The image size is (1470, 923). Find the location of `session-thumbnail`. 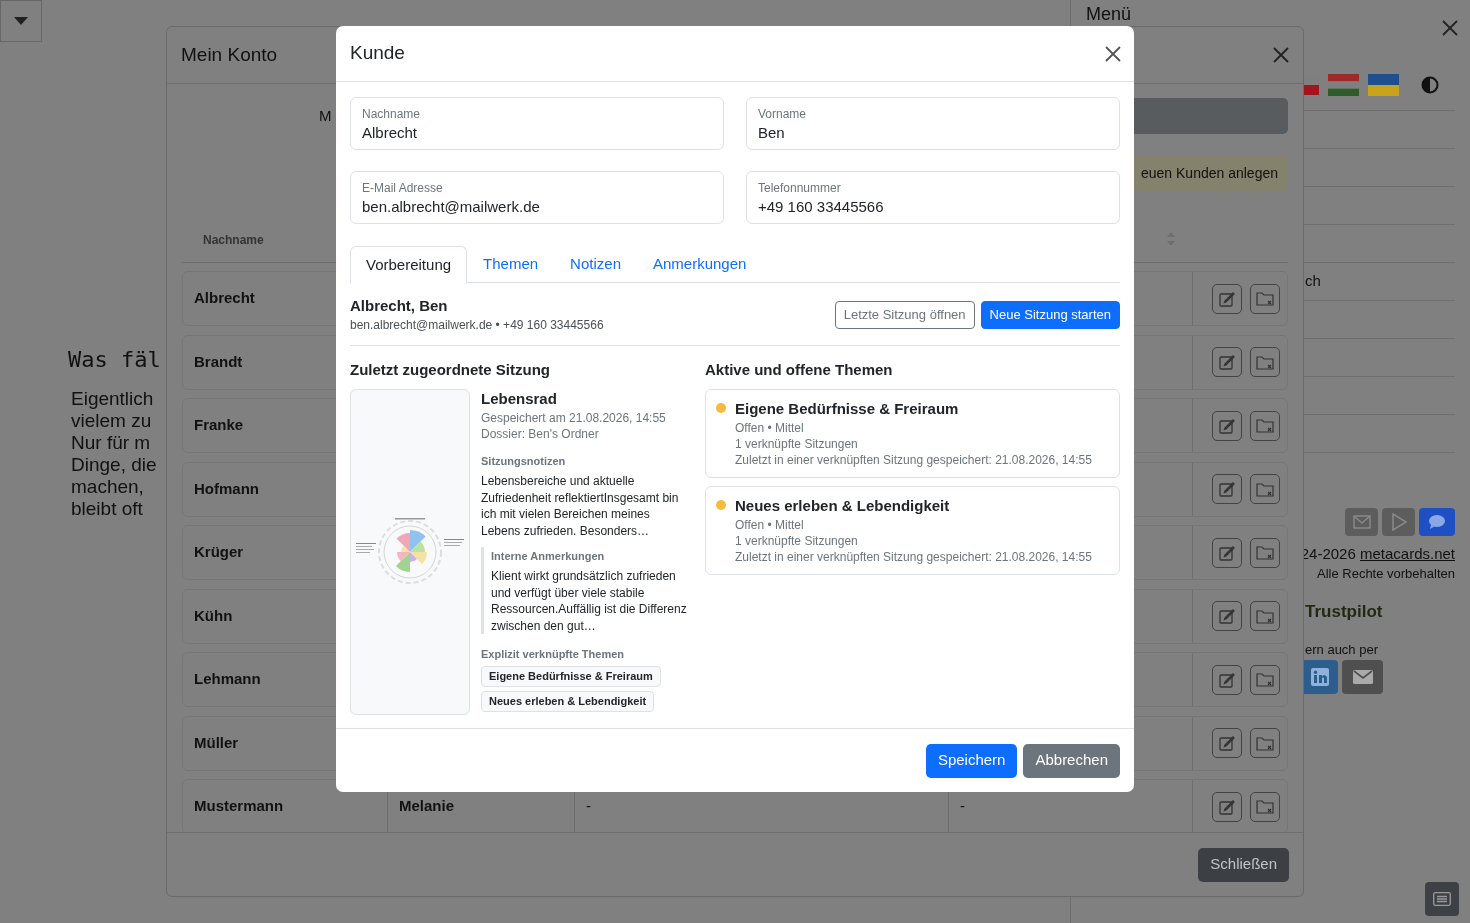

session-thumbnail is located at coordinates (410, 552).